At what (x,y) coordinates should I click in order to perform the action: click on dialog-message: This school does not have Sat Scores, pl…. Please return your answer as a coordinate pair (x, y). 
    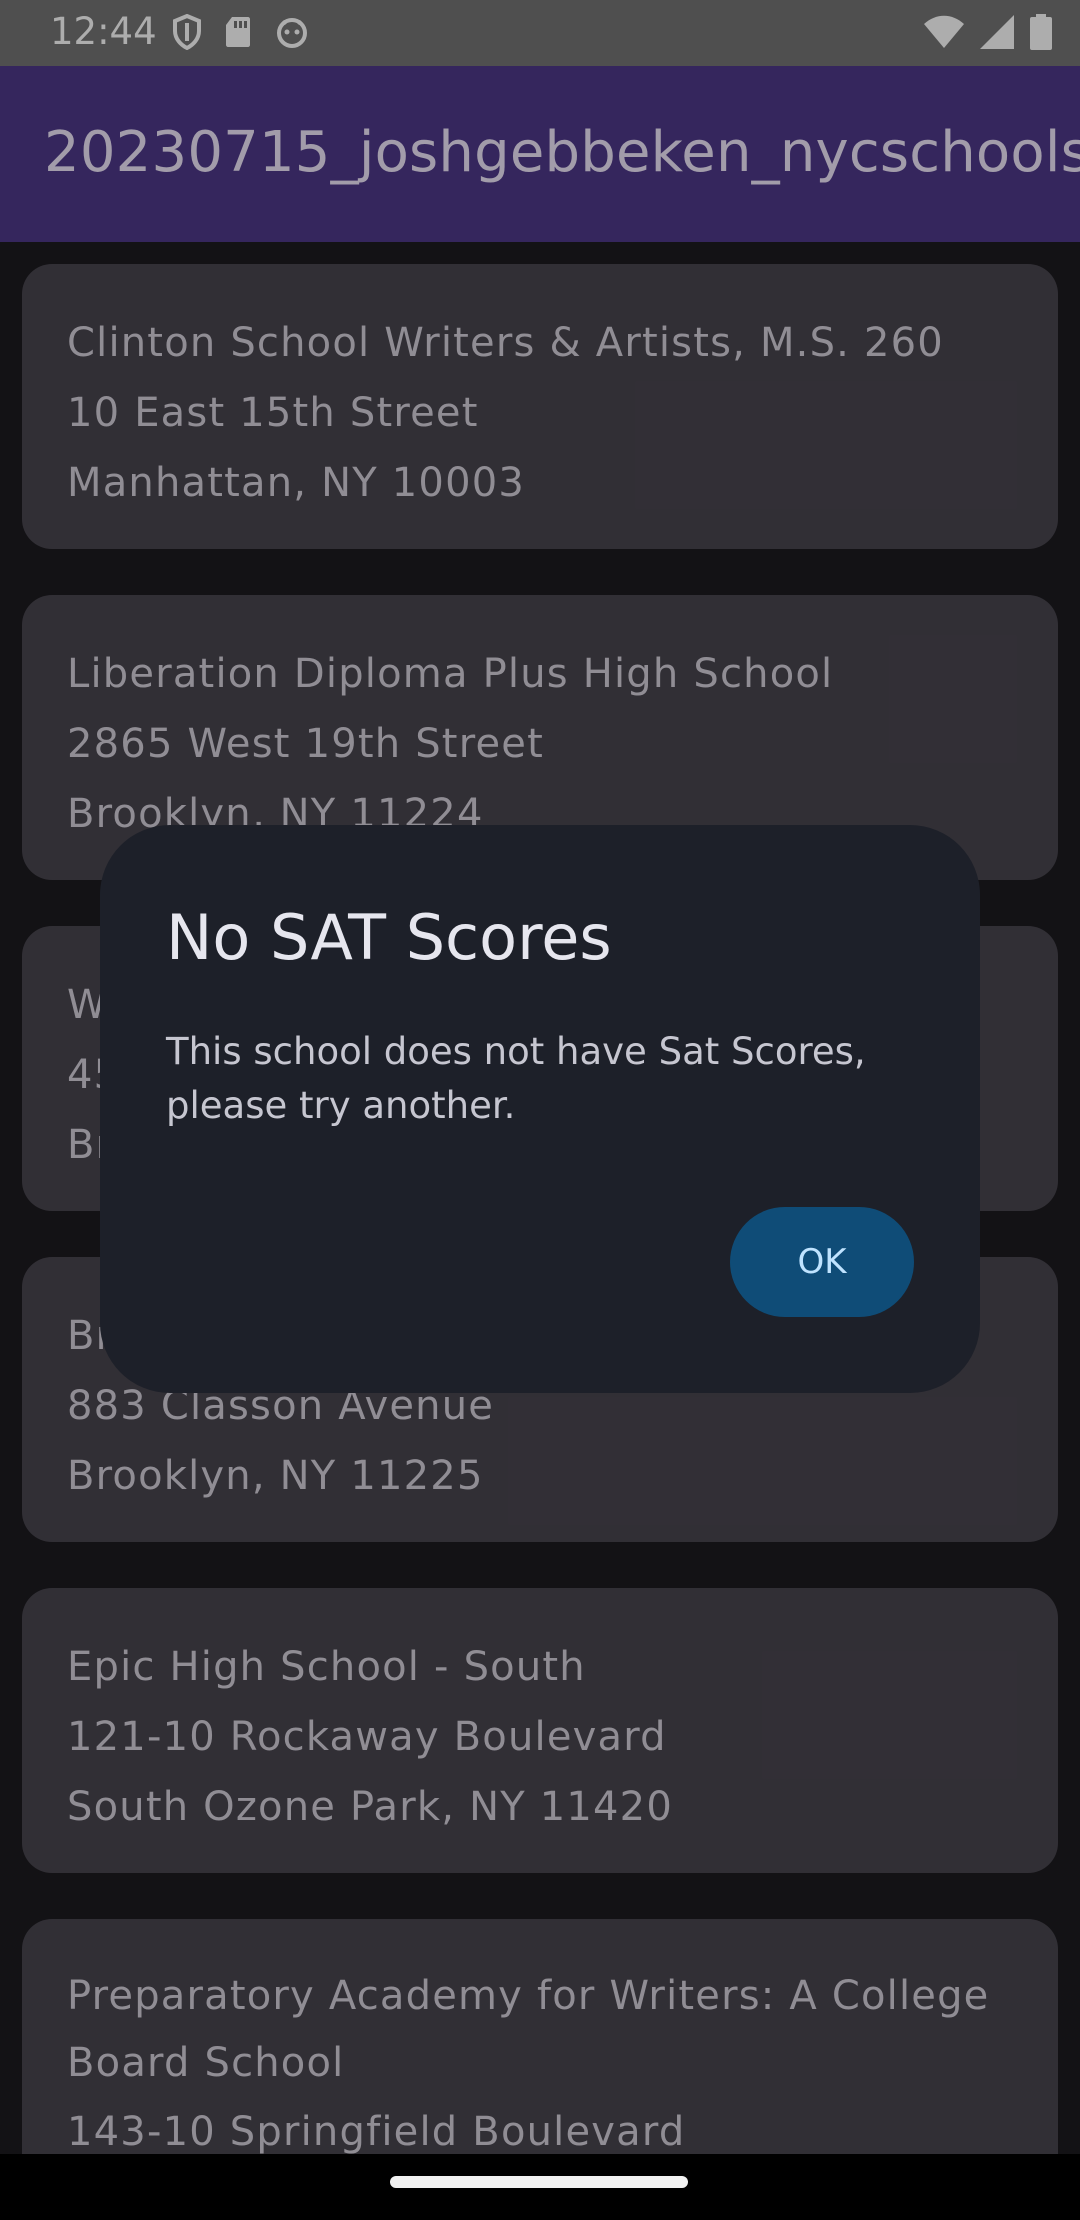
    Looking at the image, I should click on (516, 1078).